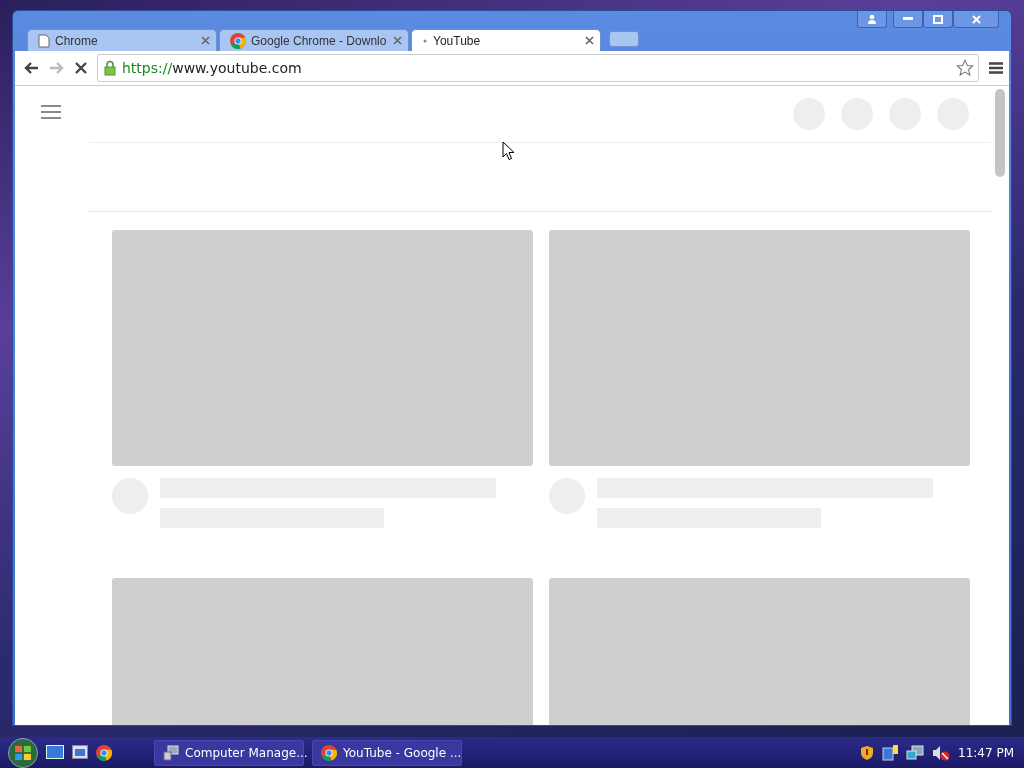 This screenshot has height=768, width=1024. Describe the element at coordinates (23, 752) in the screenshot. I see `start-button` at that location.